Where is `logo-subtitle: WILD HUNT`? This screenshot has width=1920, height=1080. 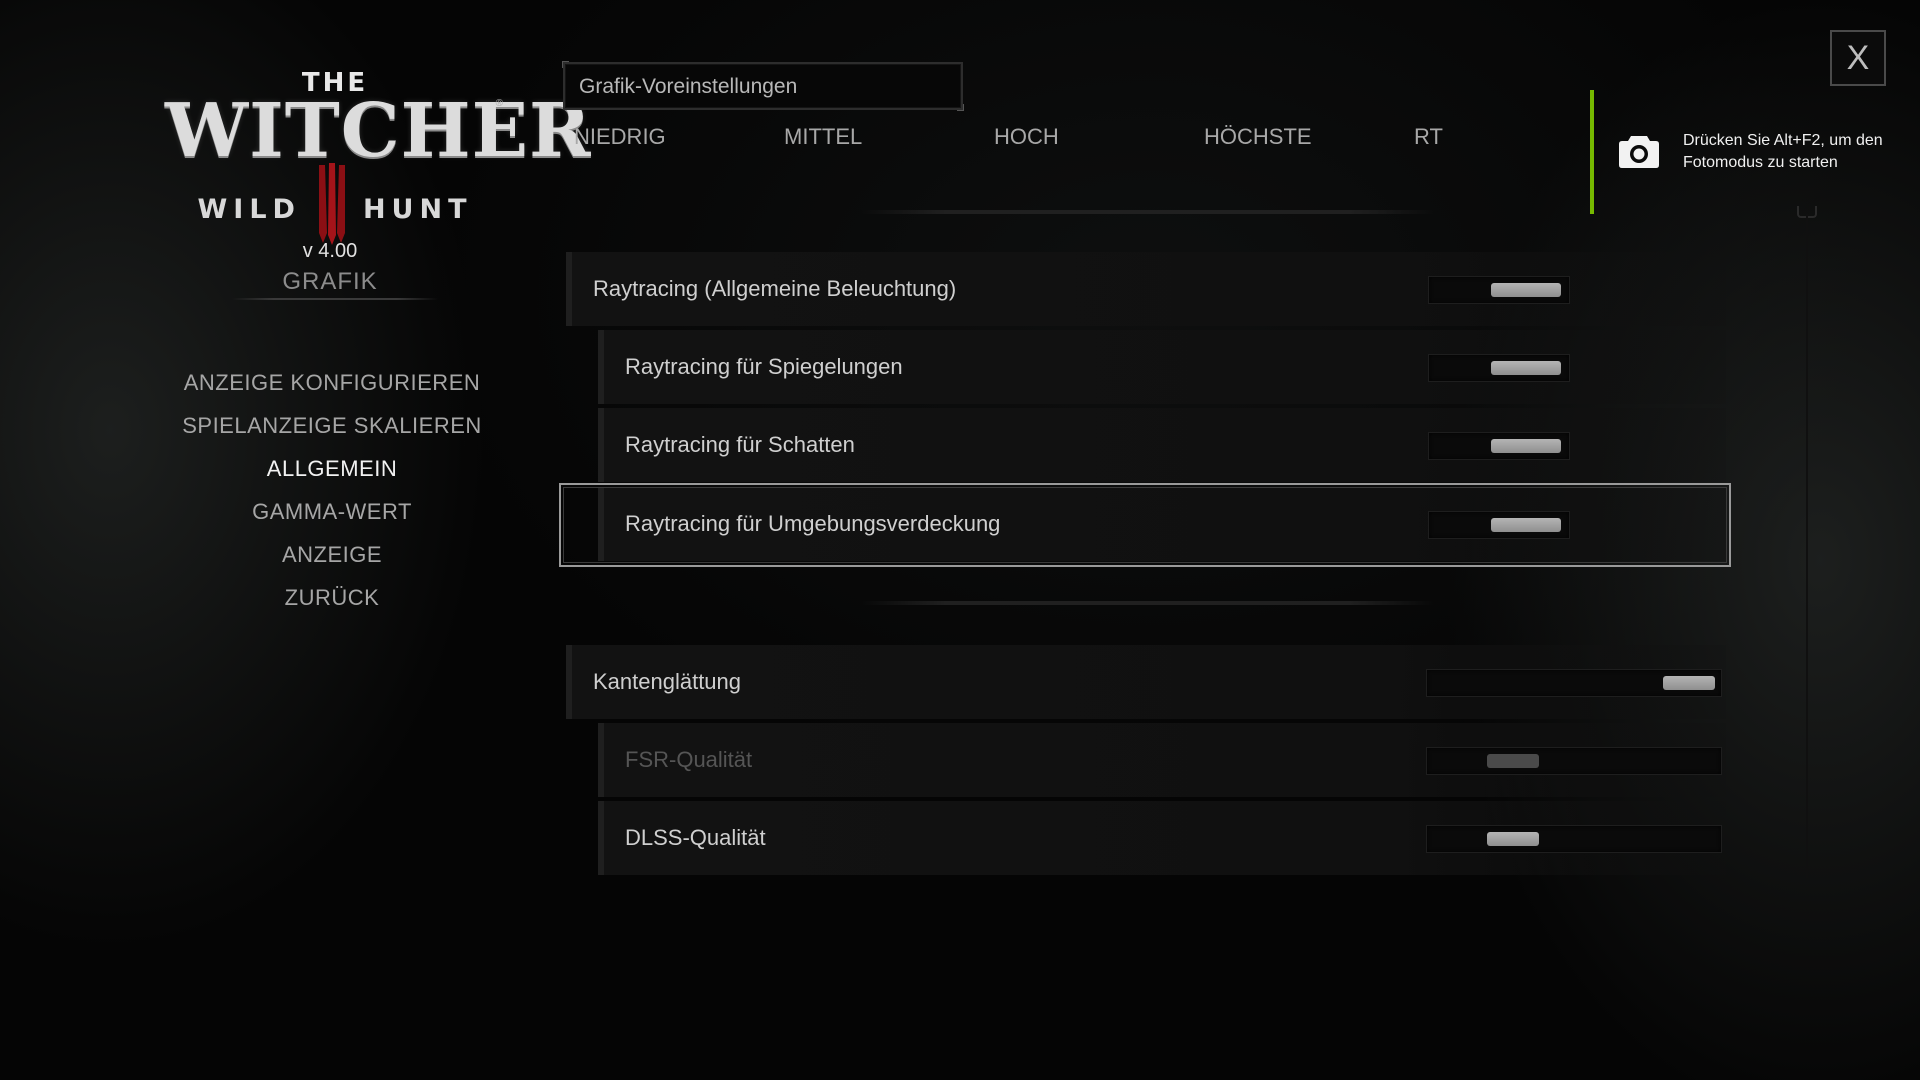 logo-subtitle: WILD HUNT is located at coordinates (335, 204).